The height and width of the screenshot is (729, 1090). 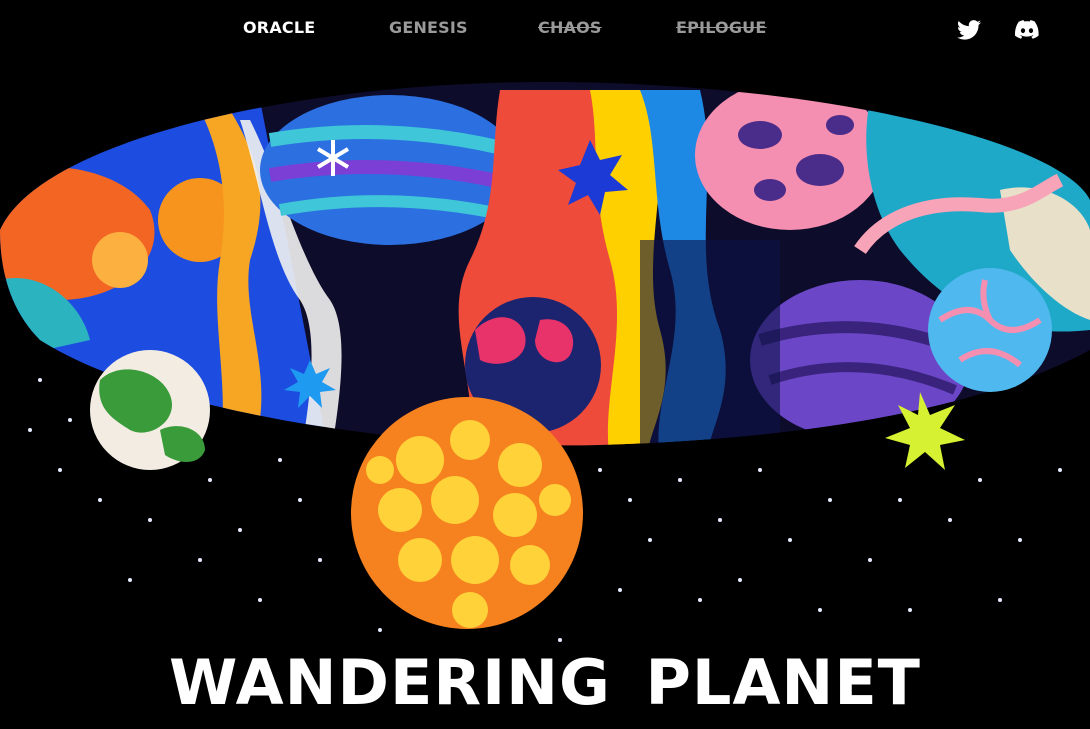 I want to click on nav-oracle: ORACLE, so click(x=279, y=27).